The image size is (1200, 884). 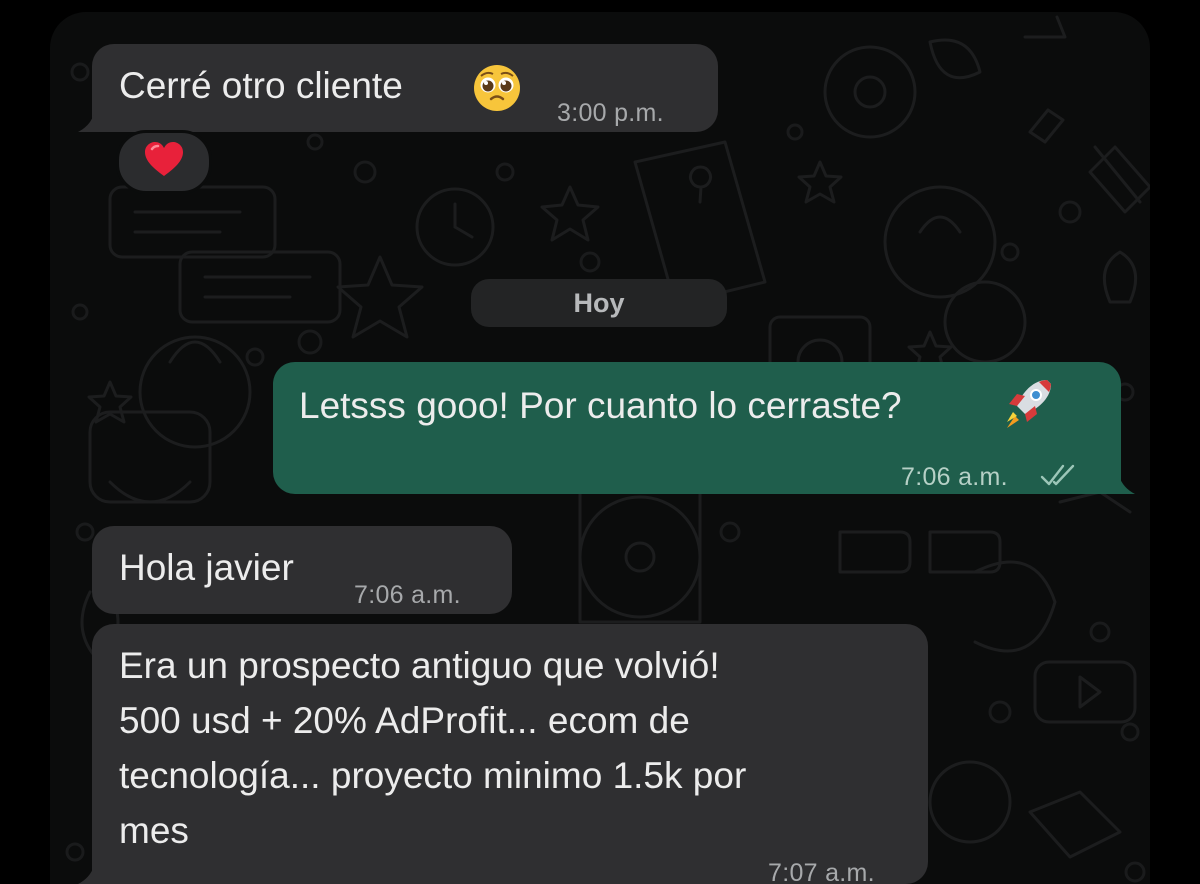 What do you see at coordinates (1060, 475) in the screenshot?
I see `read-double-check-icon` at bounding box center [1060, 475].